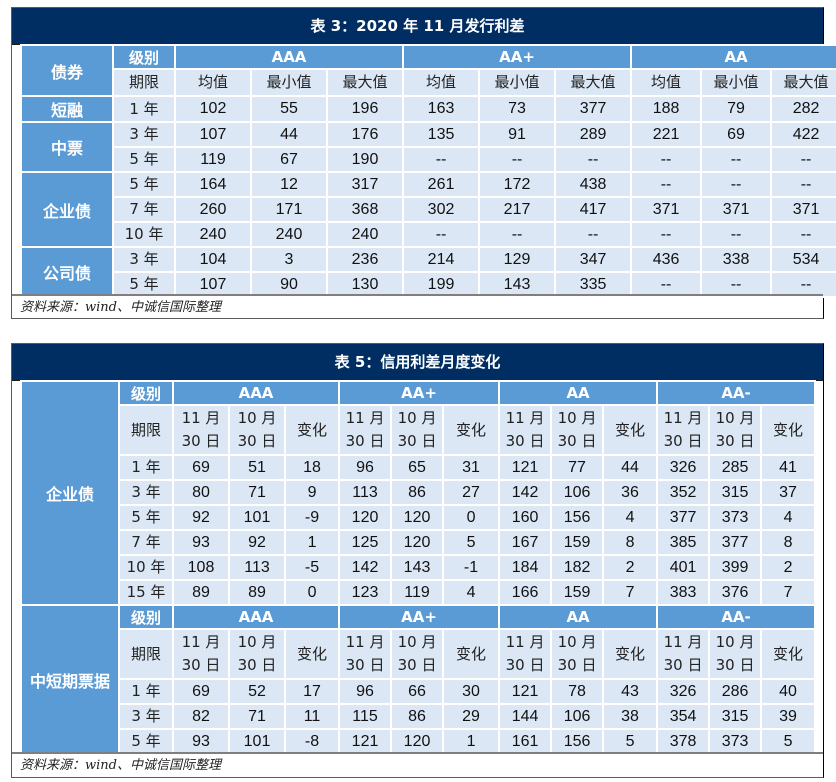 The height and width of the screenshot is (782, 836). I want to click on value-cell: 30, so click(471, 691).